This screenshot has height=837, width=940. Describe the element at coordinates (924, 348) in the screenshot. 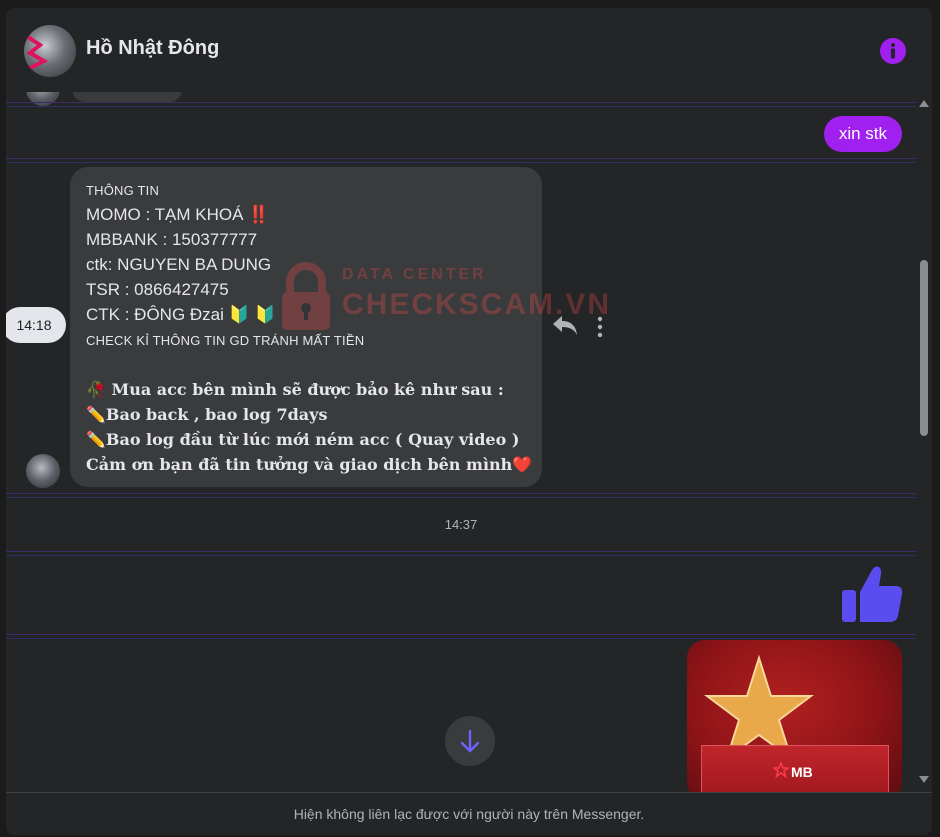

I see `scrollbar-thumb` at that location.